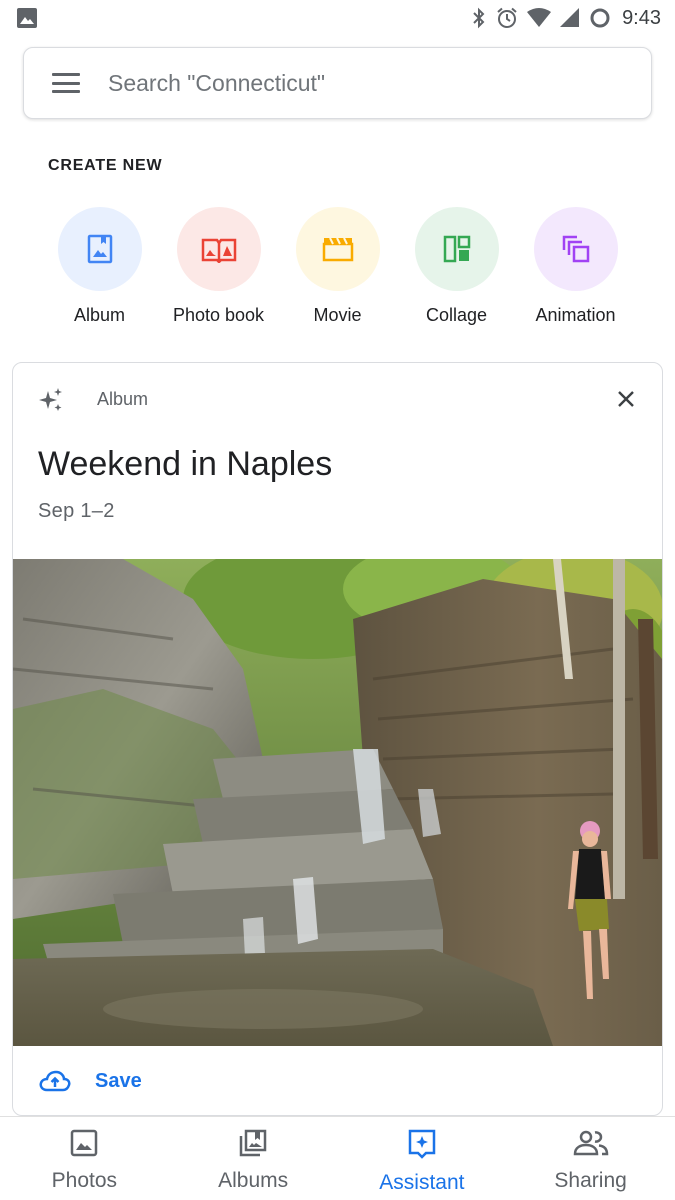 The height and width of the screenshot is (1200, 675). Describe the element at coordinates (84, 1180) in the screenshot. I see `nav-label-photos: Photos` at that location.